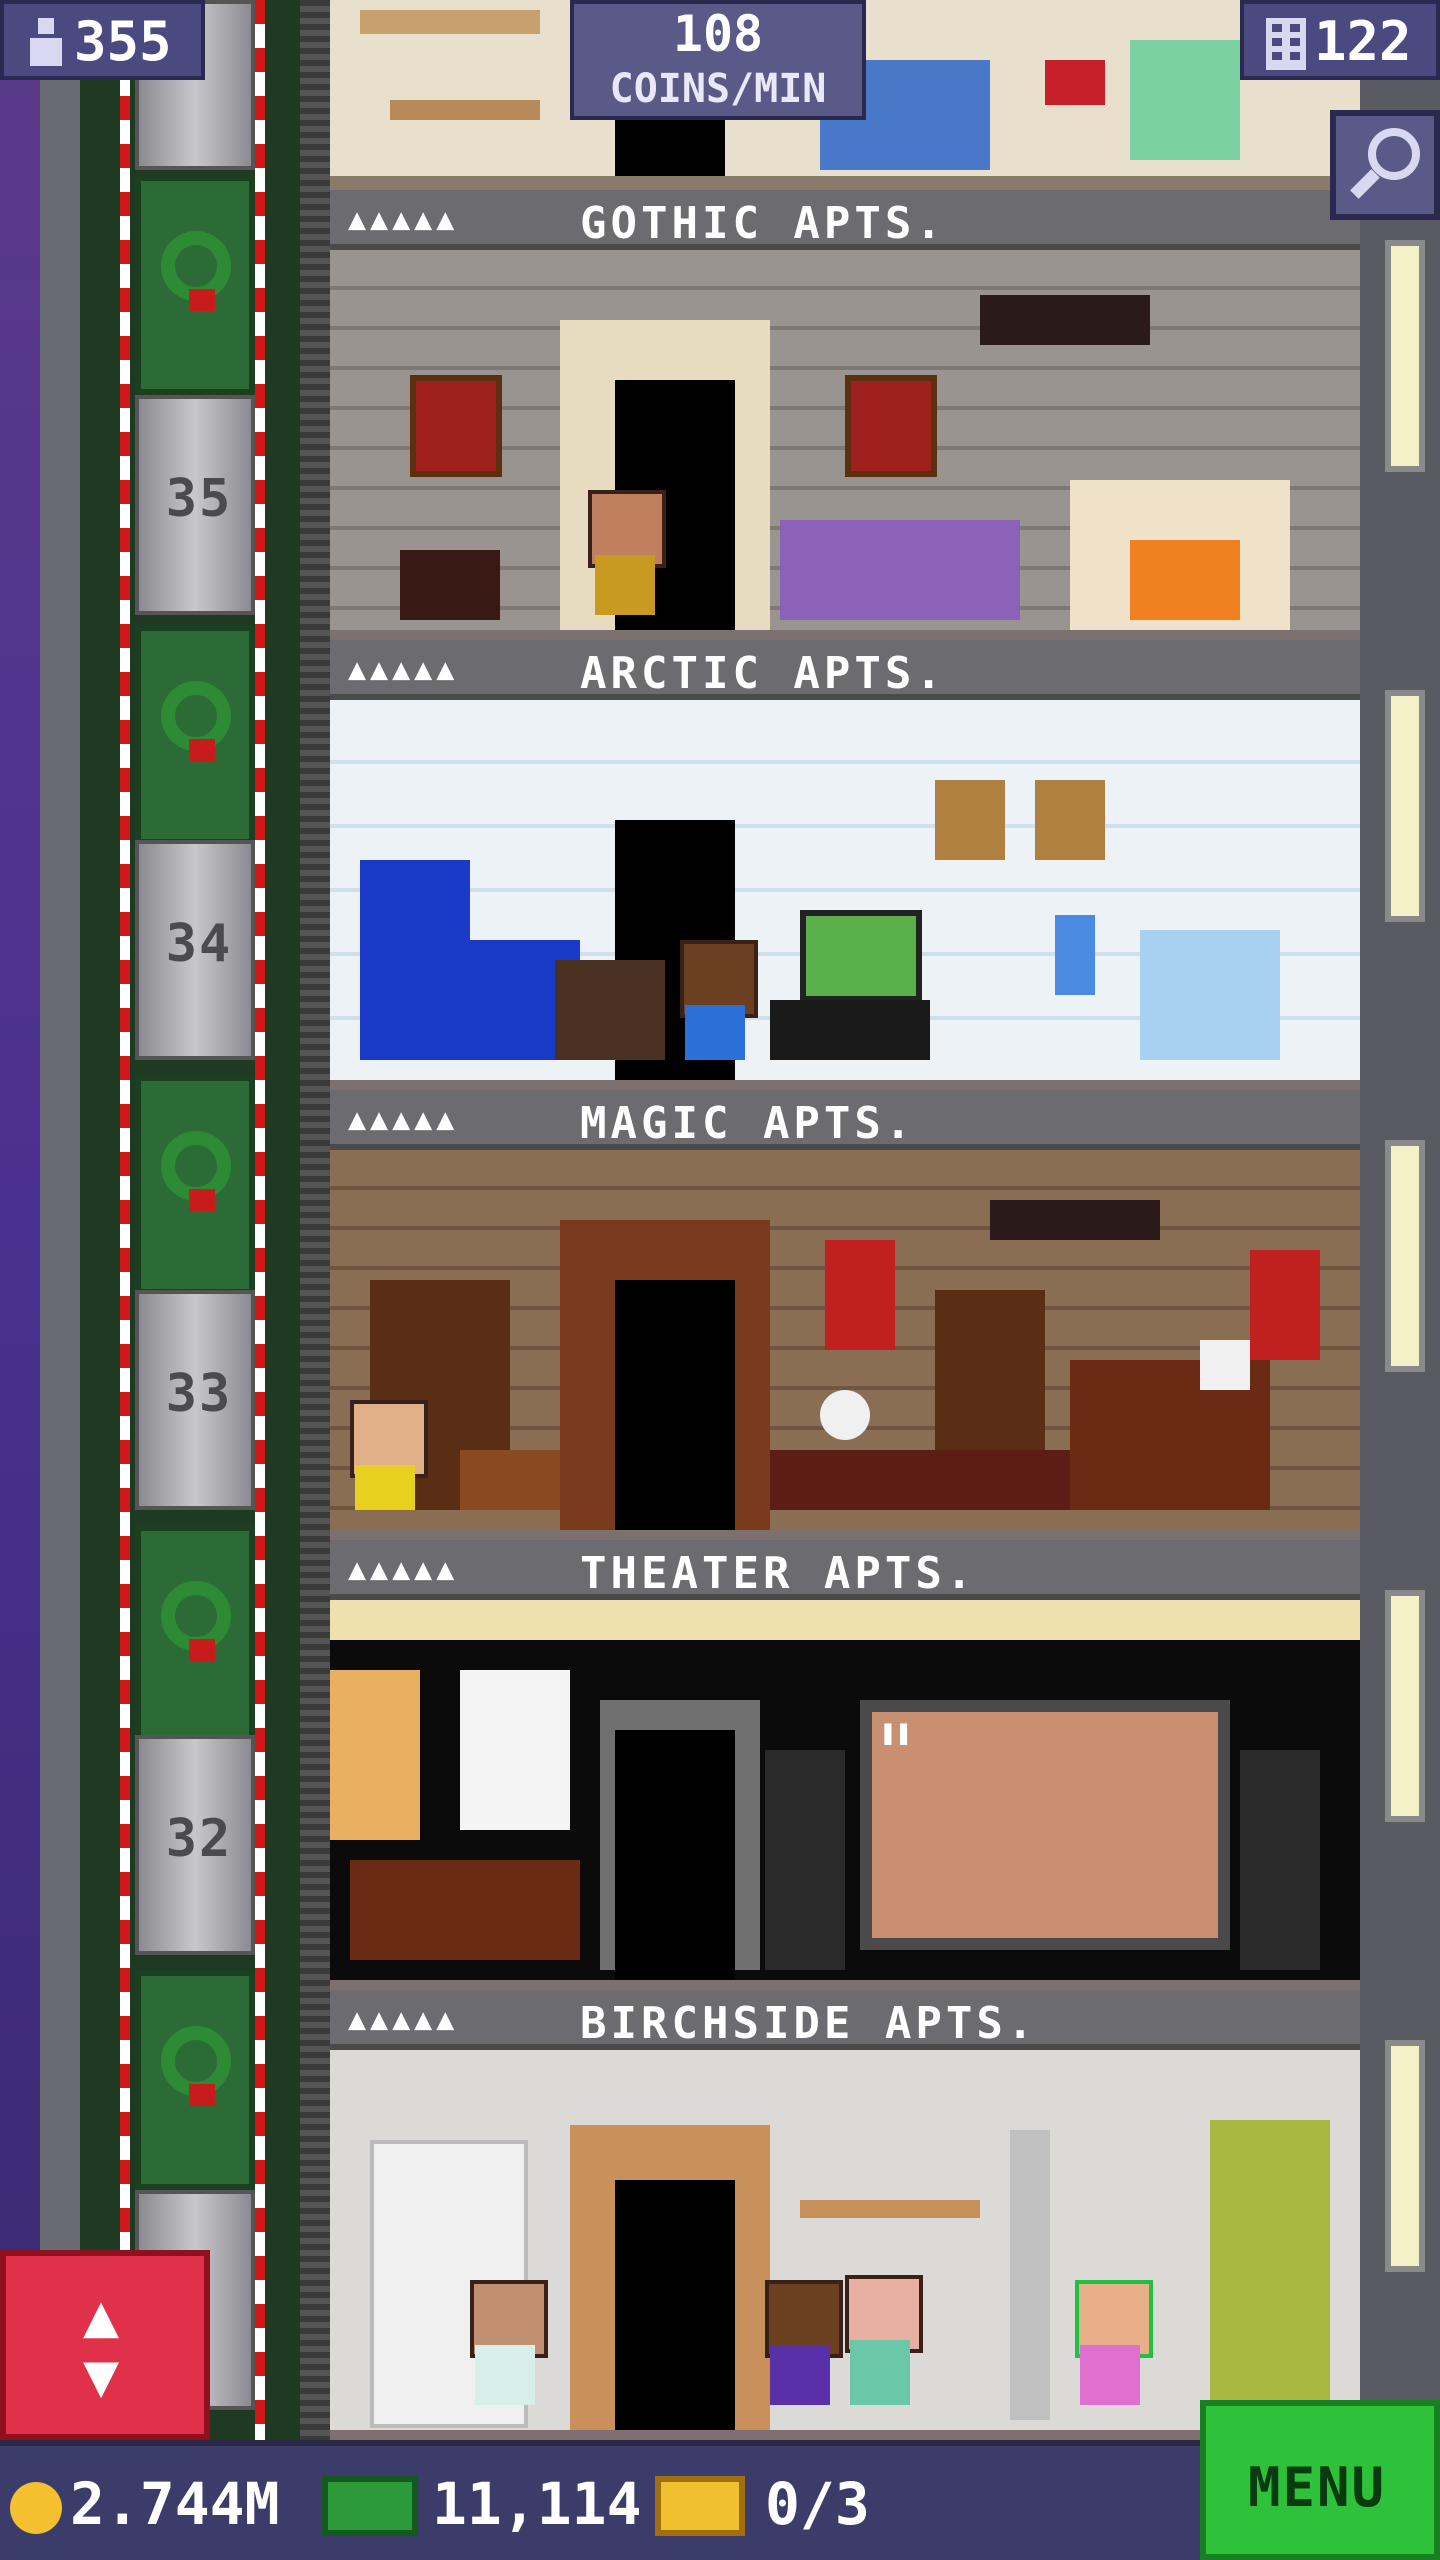 The height and width of the screenshot is (2560, 1440). Describe the element at coordinates (700, 2506) in the screenshot. I see `ticket-icon` at that location.